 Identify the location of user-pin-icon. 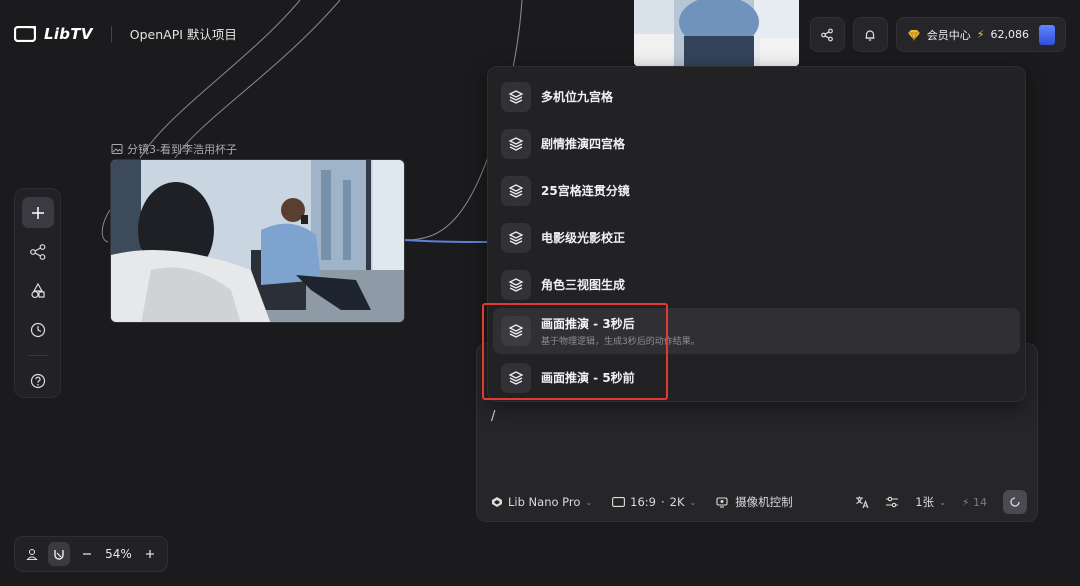
(31, 554).